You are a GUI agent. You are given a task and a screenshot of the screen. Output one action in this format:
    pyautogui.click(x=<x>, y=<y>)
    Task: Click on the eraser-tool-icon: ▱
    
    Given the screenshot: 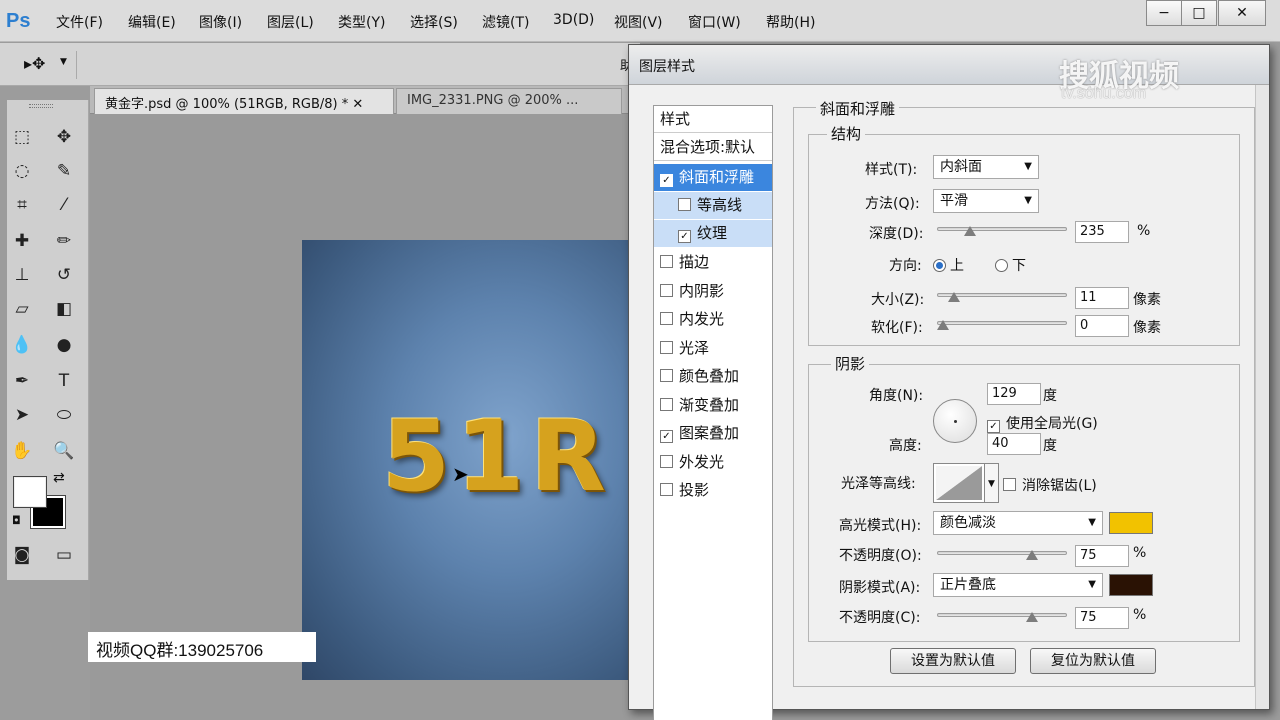 What is the action you would take?
    pyautogui.click(x=22, y=309)
    